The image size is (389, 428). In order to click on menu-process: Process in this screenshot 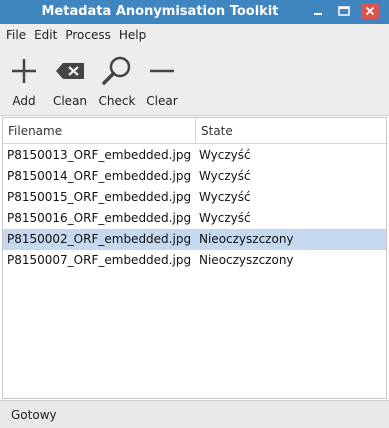, I will do `click(88, 35)`.